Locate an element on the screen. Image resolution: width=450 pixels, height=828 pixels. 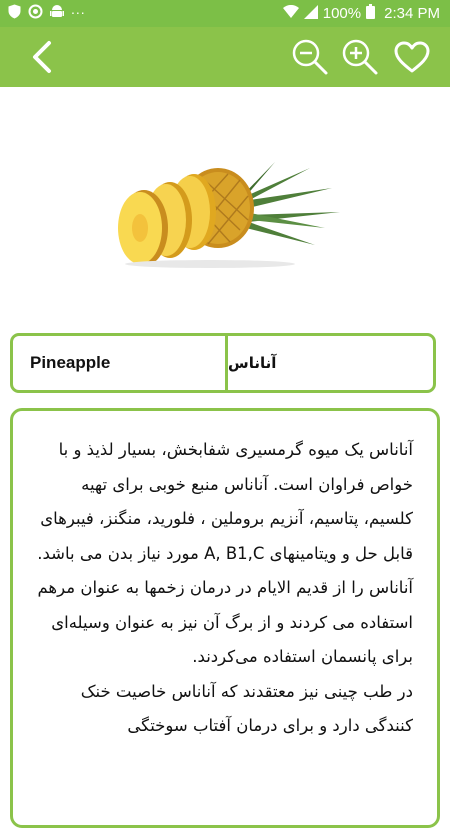
favorite-button is located at coordinates (412, 57).